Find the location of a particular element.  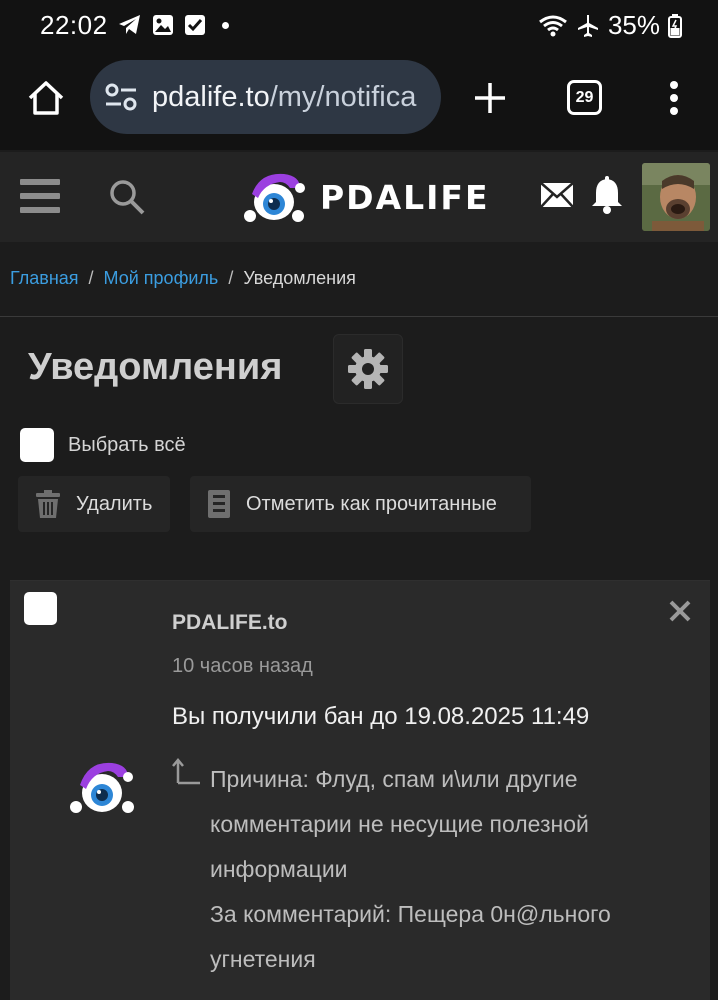

site-header: PDALIFE is located at coordinates (359, 197).